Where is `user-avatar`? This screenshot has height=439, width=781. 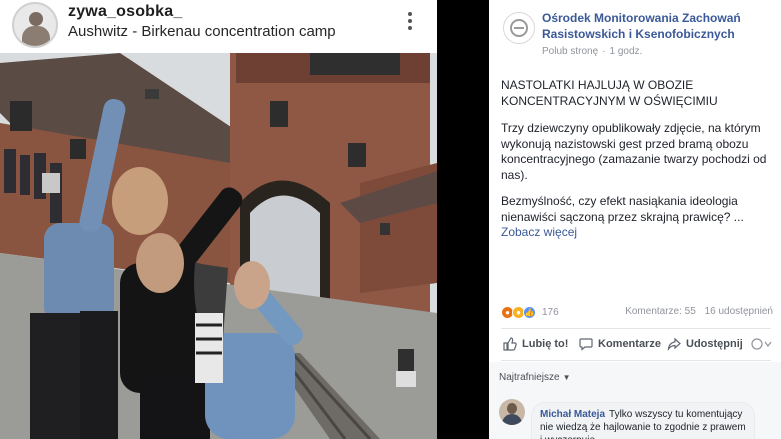
user-avatar is located at coordinates (35, 25).